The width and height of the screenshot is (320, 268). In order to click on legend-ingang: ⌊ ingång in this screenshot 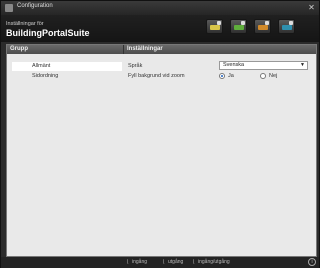, I will do `click(137, 262)`.